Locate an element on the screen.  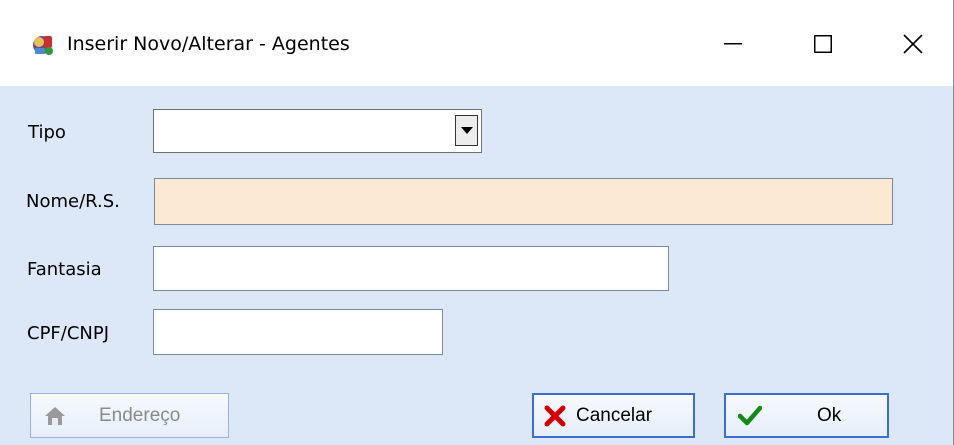
tipo-select is located at coordinates (317, 131).